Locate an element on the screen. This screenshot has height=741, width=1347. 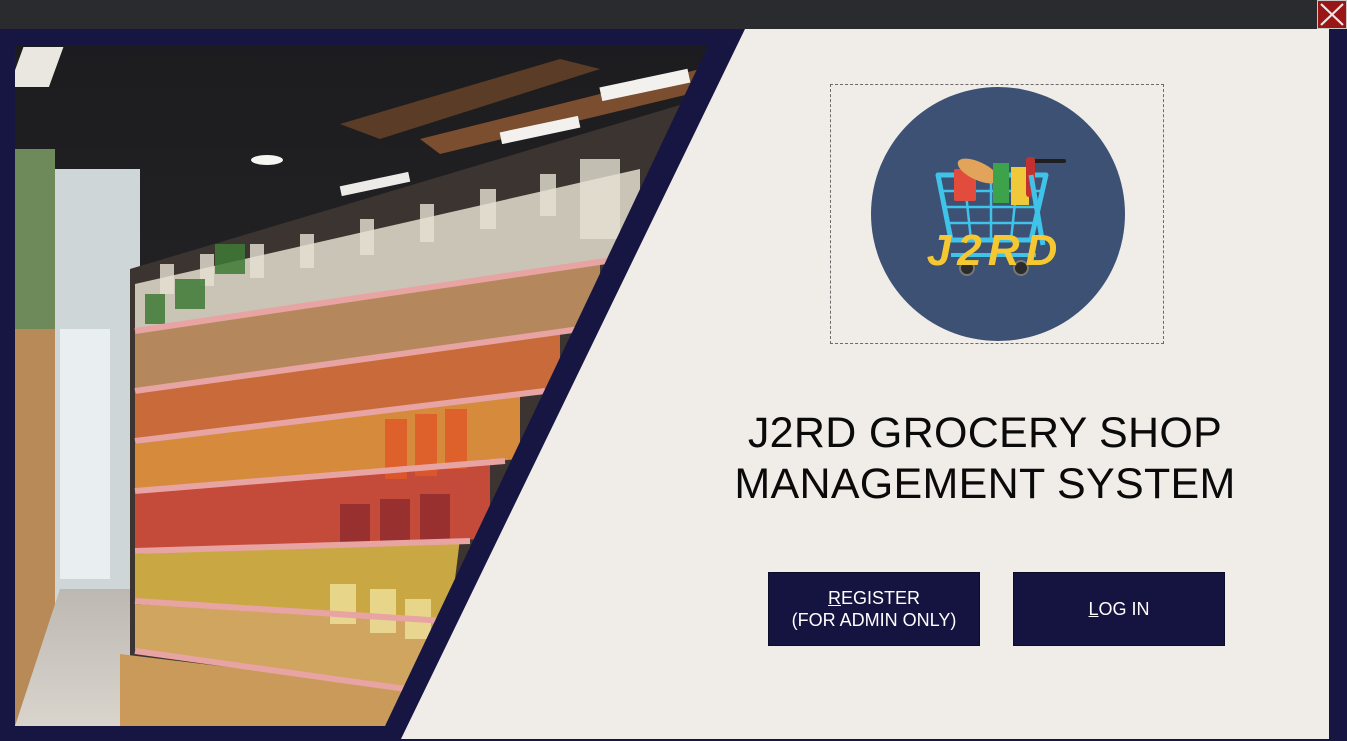
title-bar is located at coordinates (673, 14).